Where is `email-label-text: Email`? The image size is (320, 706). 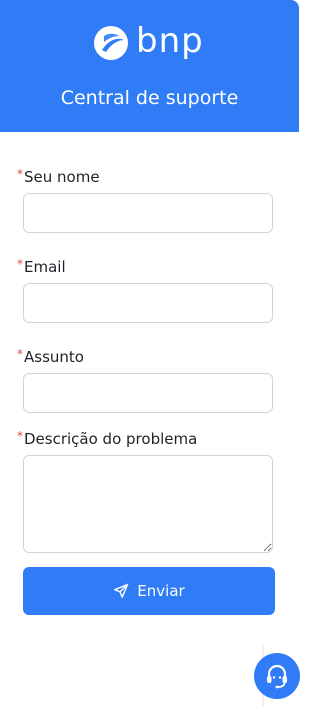 email-label-text: Email is located at coordinates (45, 267).